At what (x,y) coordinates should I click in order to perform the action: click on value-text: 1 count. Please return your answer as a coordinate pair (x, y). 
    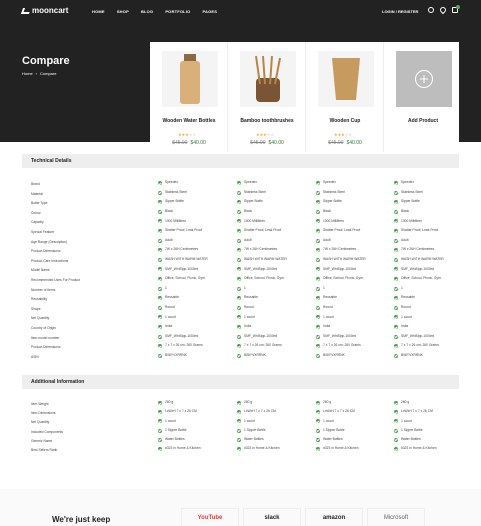
    Looking at the image, I should click on (328, 316).